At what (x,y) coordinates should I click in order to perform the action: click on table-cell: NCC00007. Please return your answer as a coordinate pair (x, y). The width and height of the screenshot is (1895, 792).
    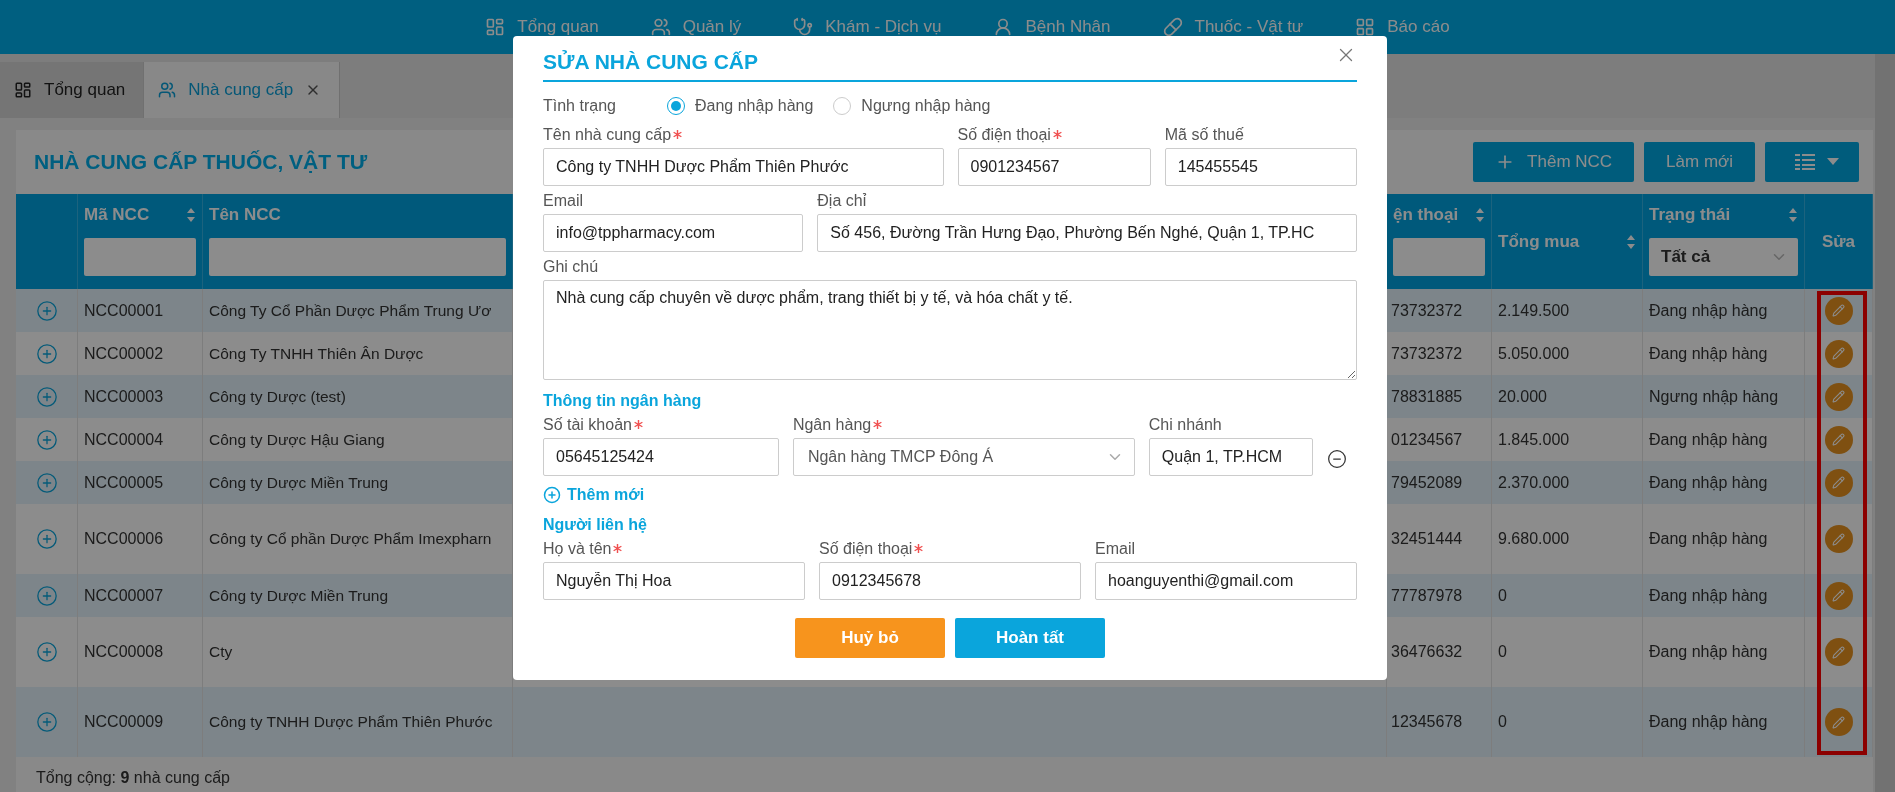
    Looking at the image, I should click on (124, 595).